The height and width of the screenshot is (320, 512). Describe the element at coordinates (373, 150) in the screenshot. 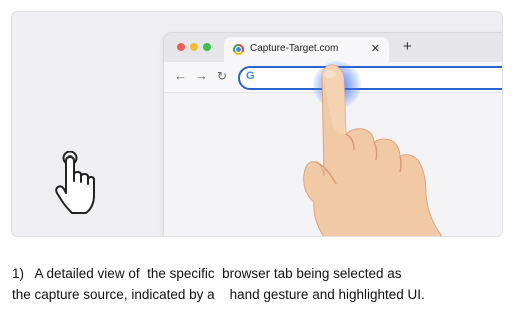

I see `pointing-hand-icon` at that location.